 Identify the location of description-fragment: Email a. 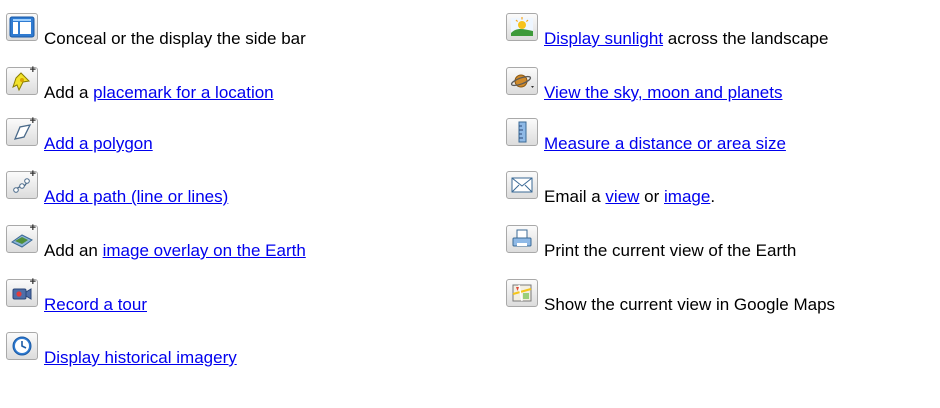
(575, 196).